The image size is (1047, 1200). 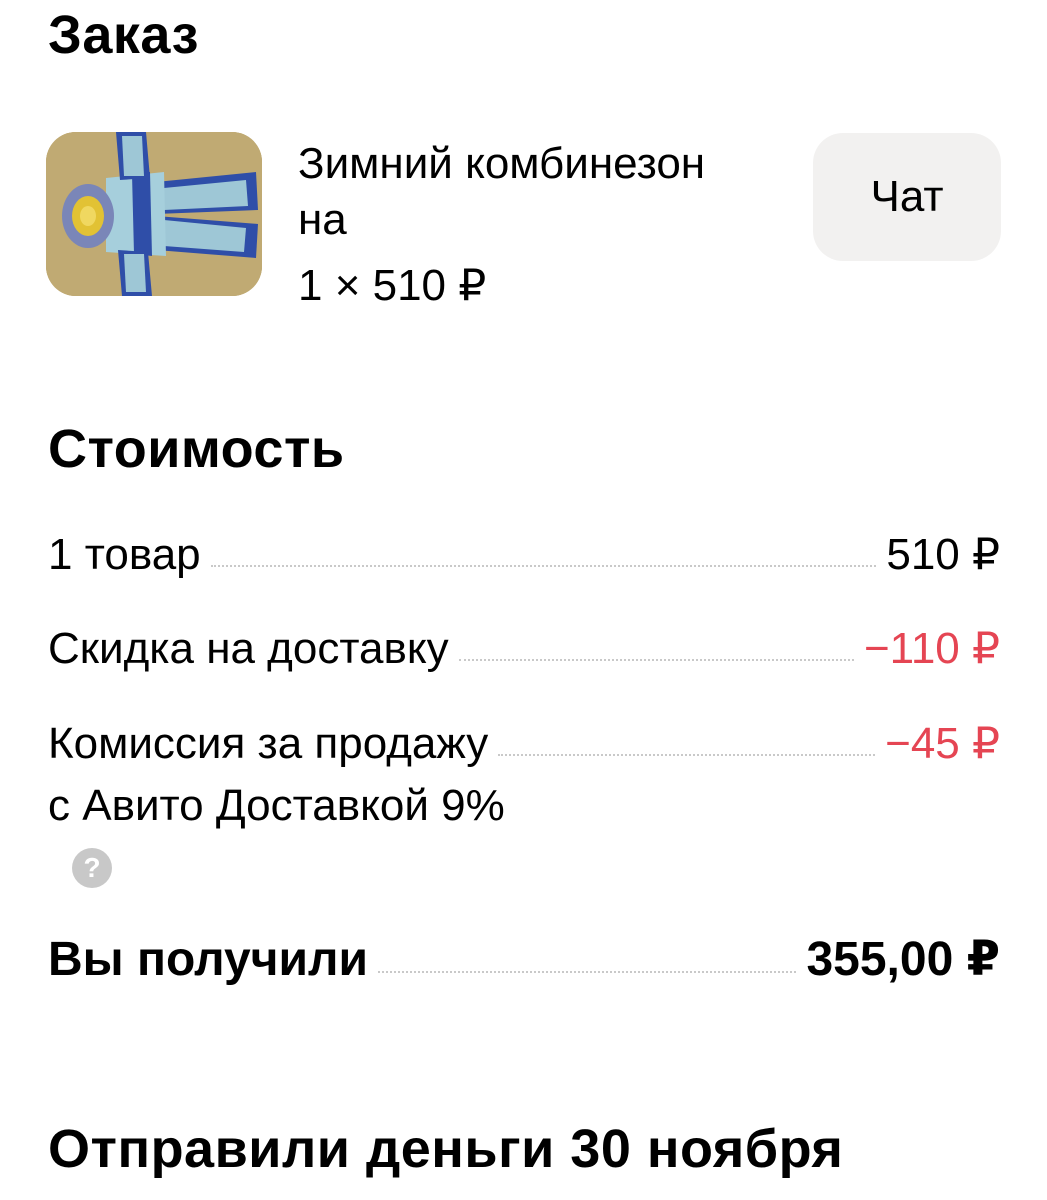 What do you see at coordinates (524, 649) in the screenshot?
I see `cost-row-delivery-discount: Скидка на доставку −110 ₽` at bounding box center [524, 649].